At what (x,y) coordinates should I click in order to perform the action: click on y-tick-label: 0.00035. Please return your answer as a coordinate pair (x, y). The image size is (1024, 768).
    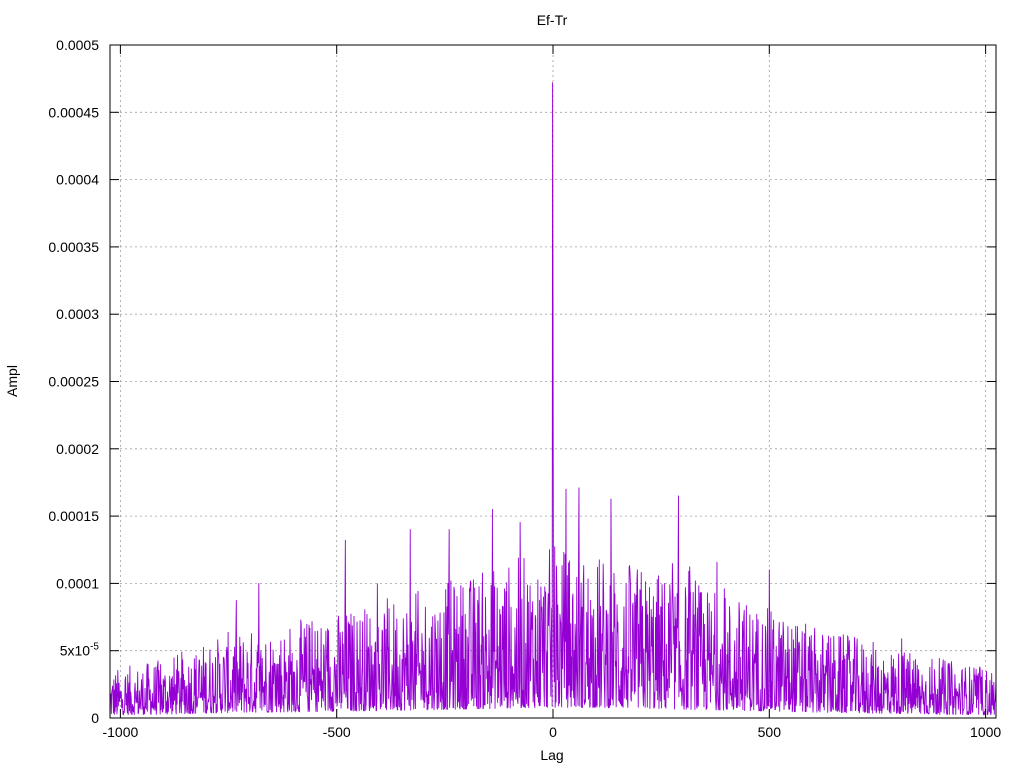
    Looking at the image, I should click on (73, 247).